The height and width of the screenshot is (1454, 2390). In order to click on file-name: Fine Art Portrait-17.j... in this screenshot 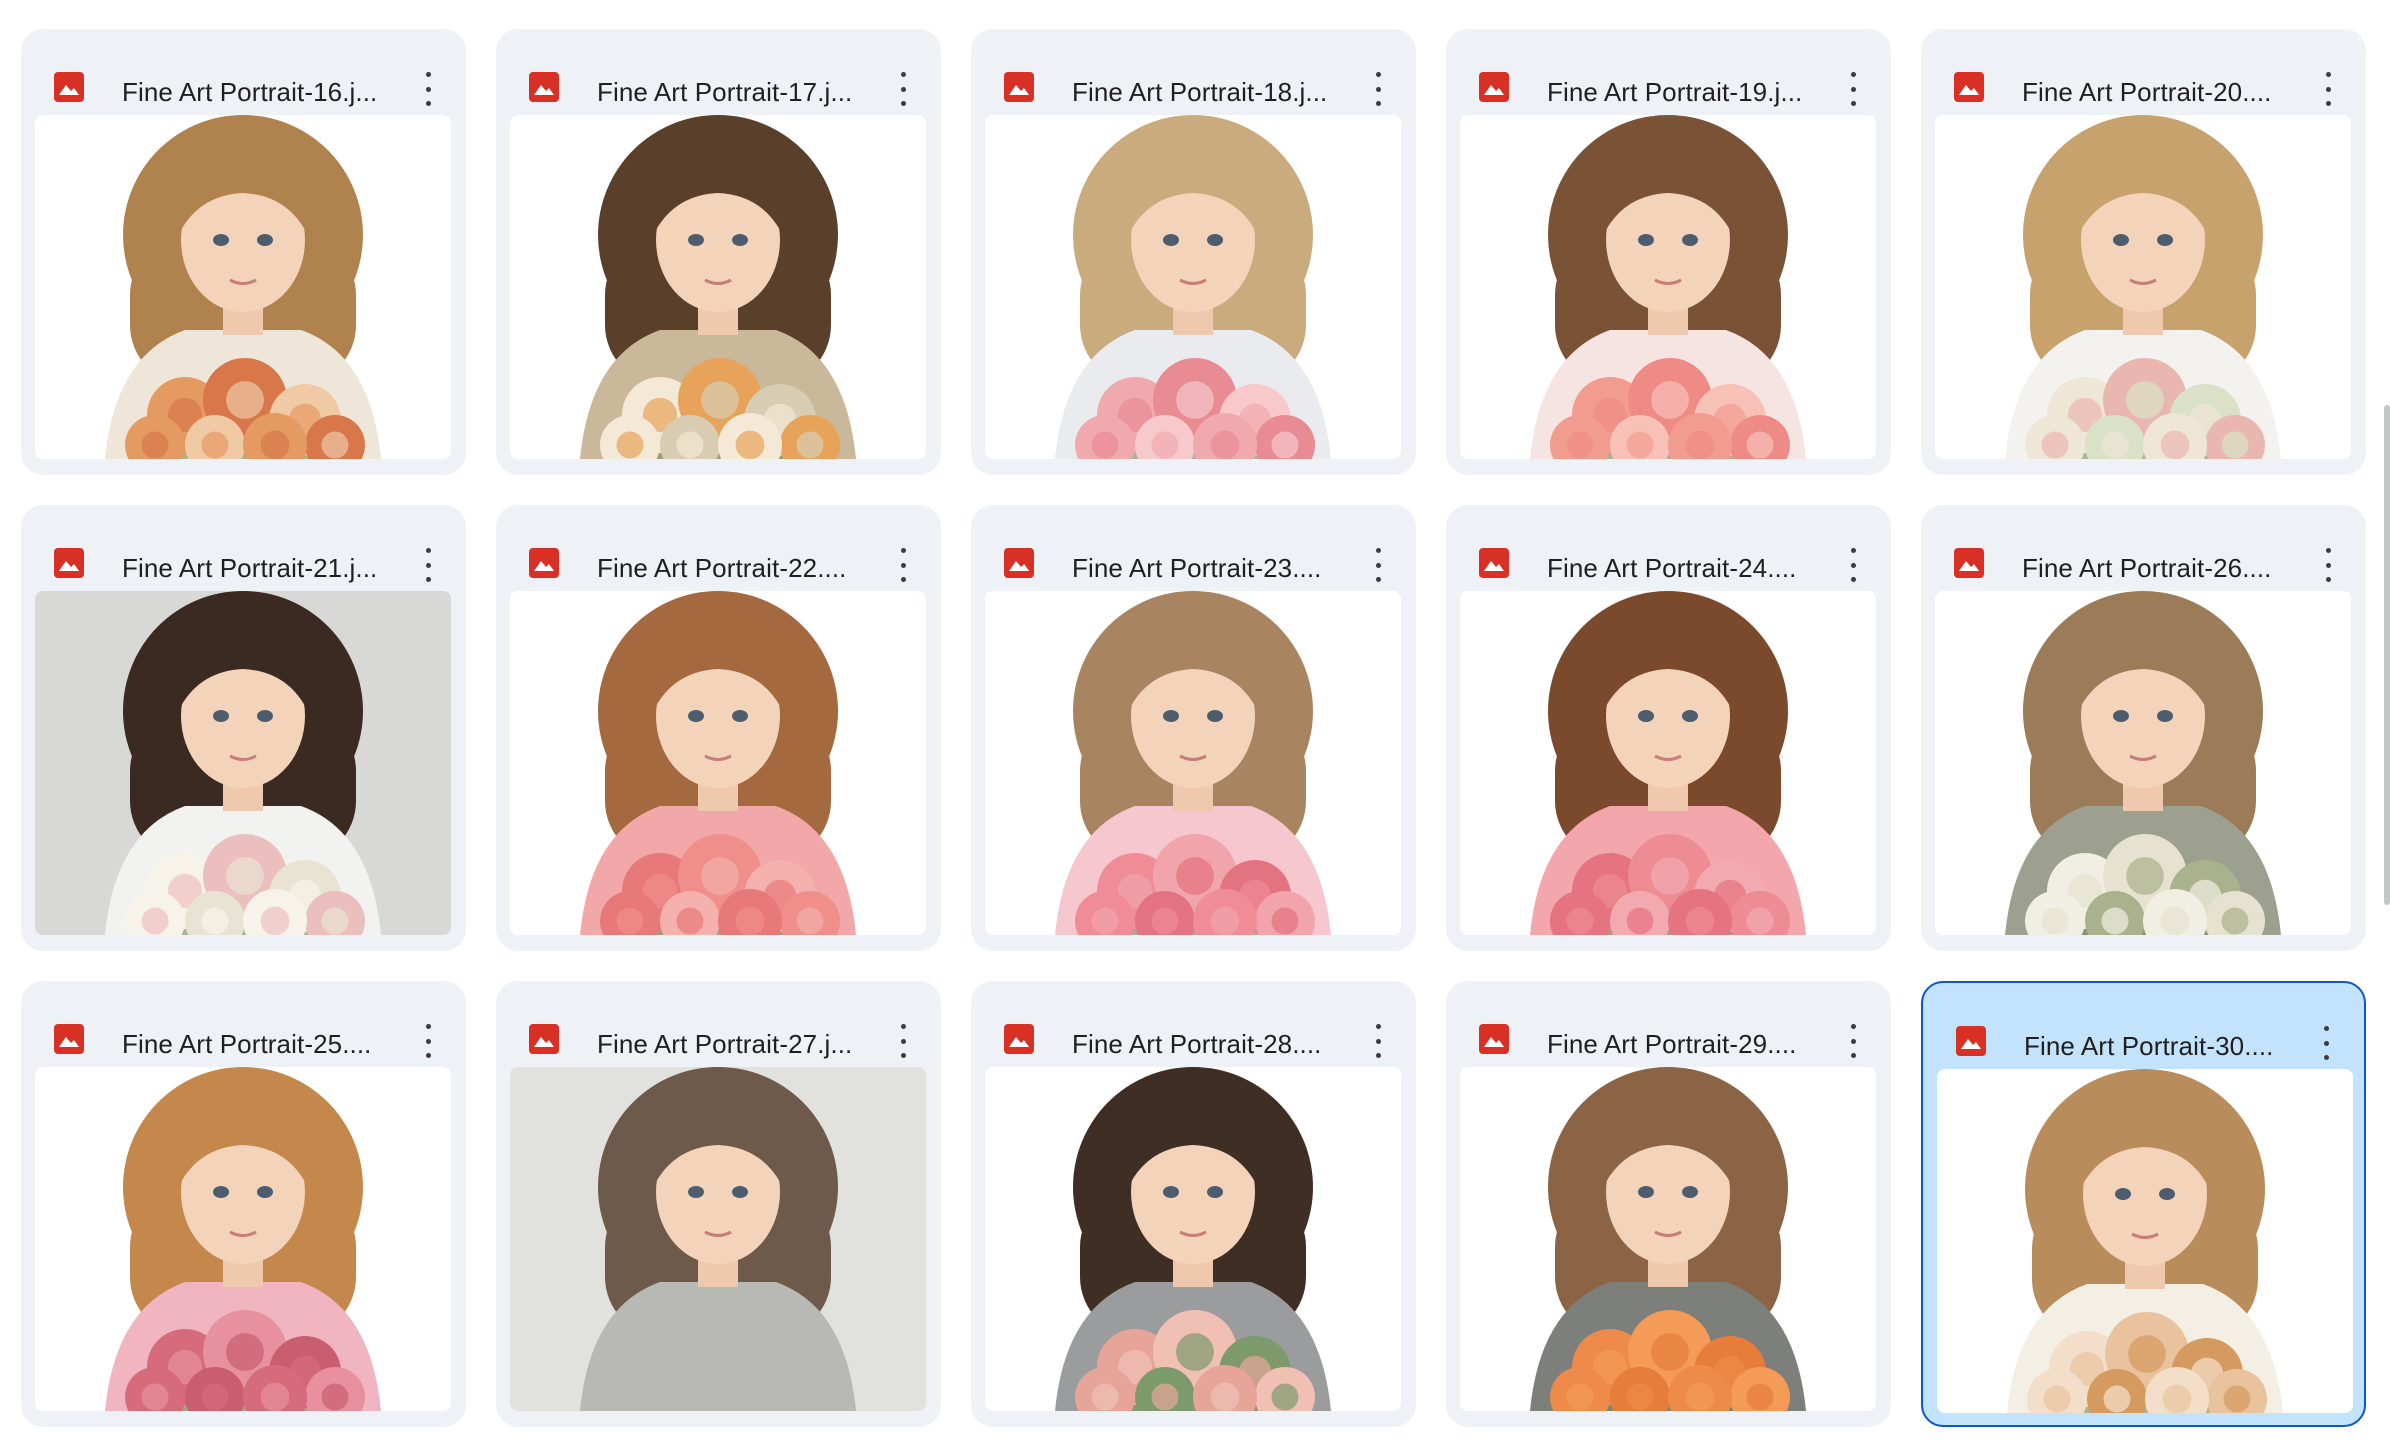, I will do `click(725, 92)`.